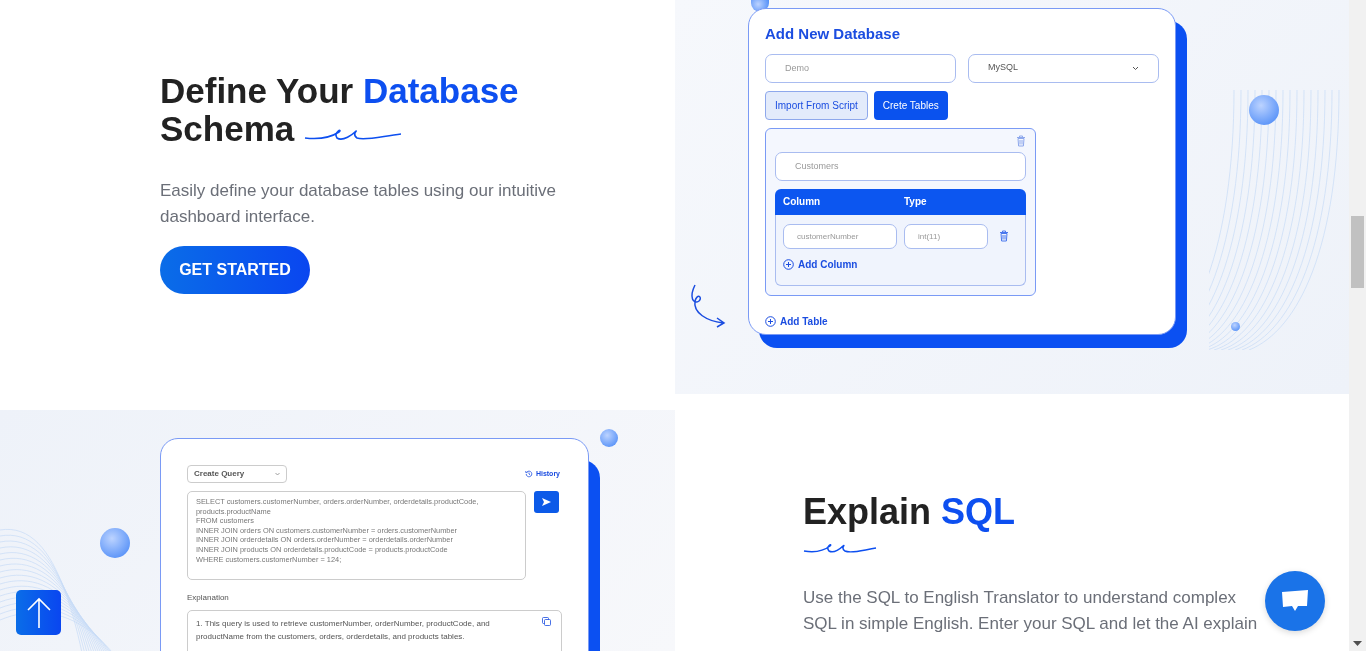  I want to click on query-mode-select: Create Query, so click(237, 474).